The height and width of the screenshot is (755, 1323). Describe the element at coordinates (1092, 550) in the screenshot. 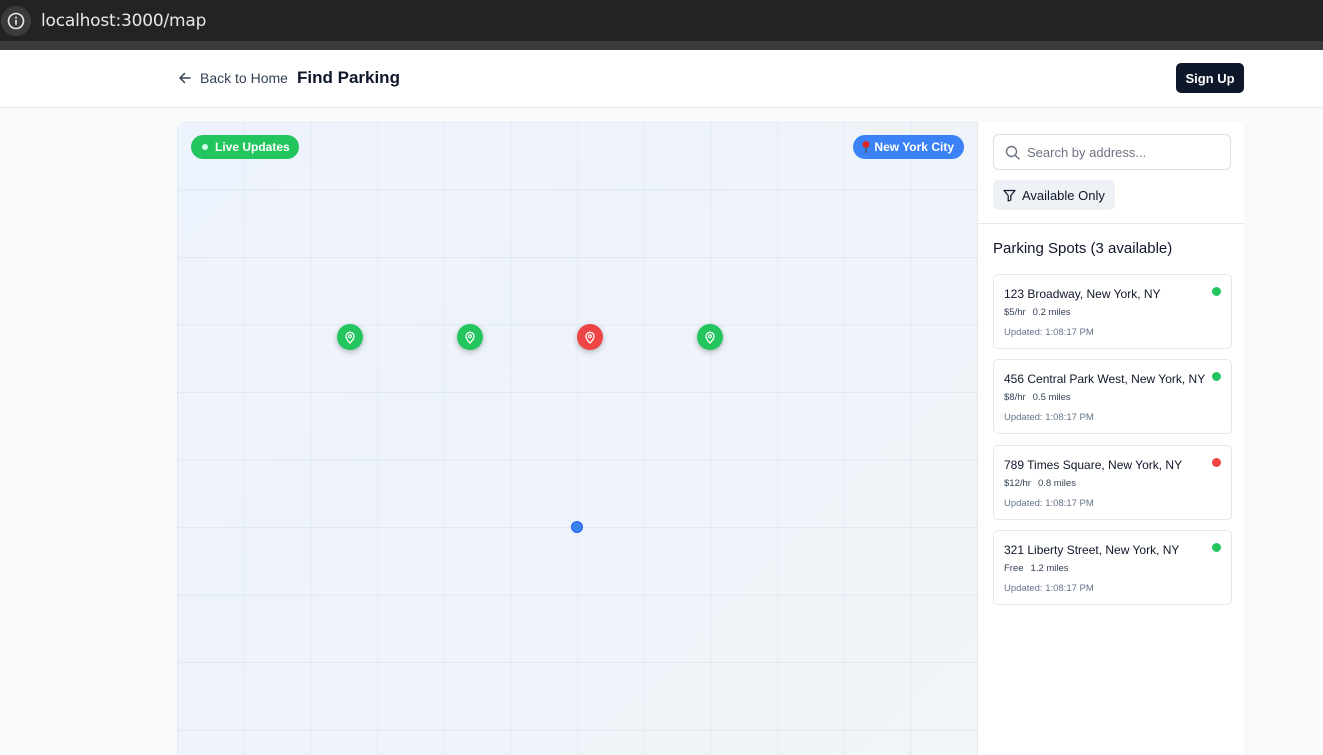

I see `spot-address: 321 Liberty Street, New York, NY` at that location.